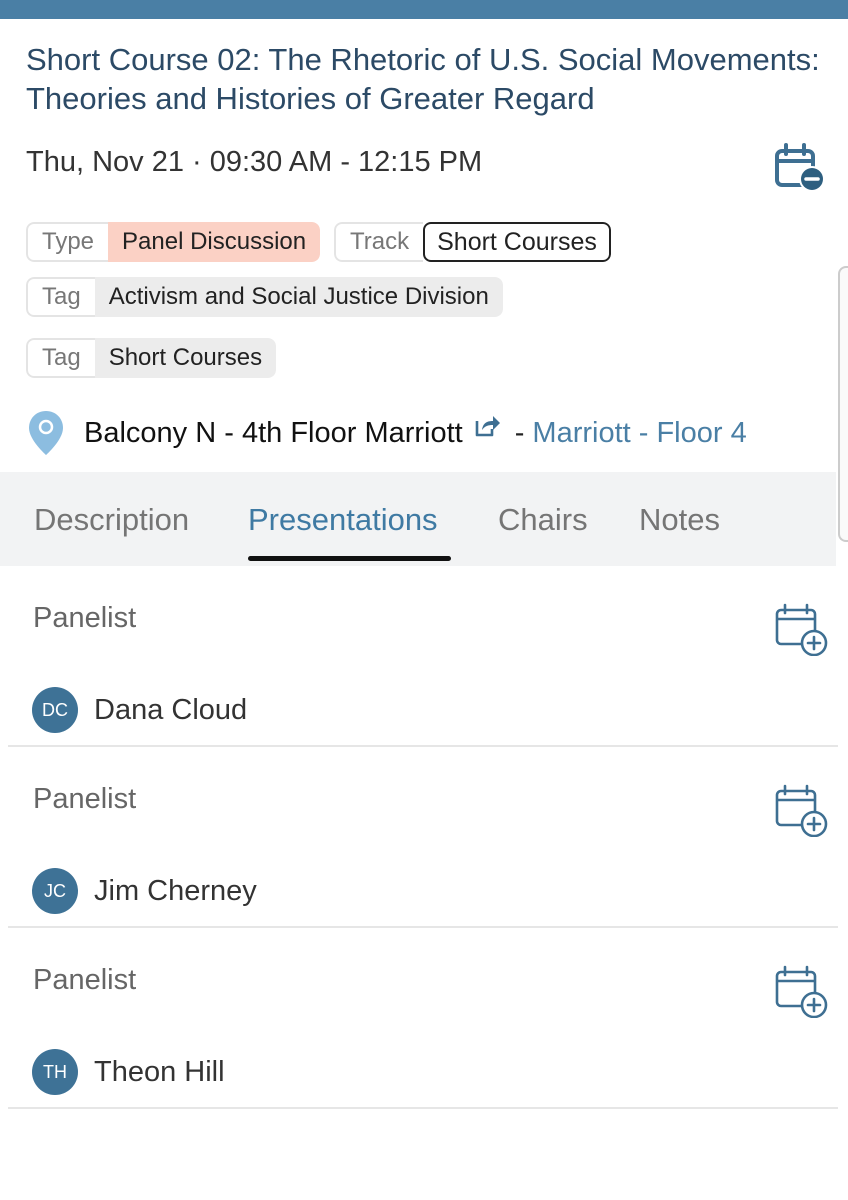  Describe the element at coordinates (170, 710) in the screenshot. I see `panelist-name: Dana Cloud` at that location.